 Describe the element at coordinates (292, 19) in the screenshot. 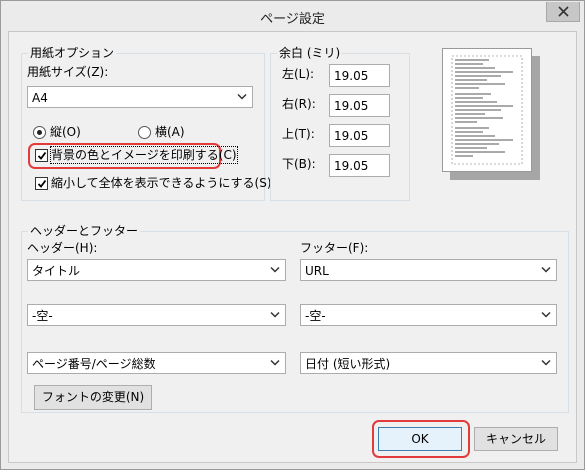

I see `dialog-title: ページ設定` at that location.